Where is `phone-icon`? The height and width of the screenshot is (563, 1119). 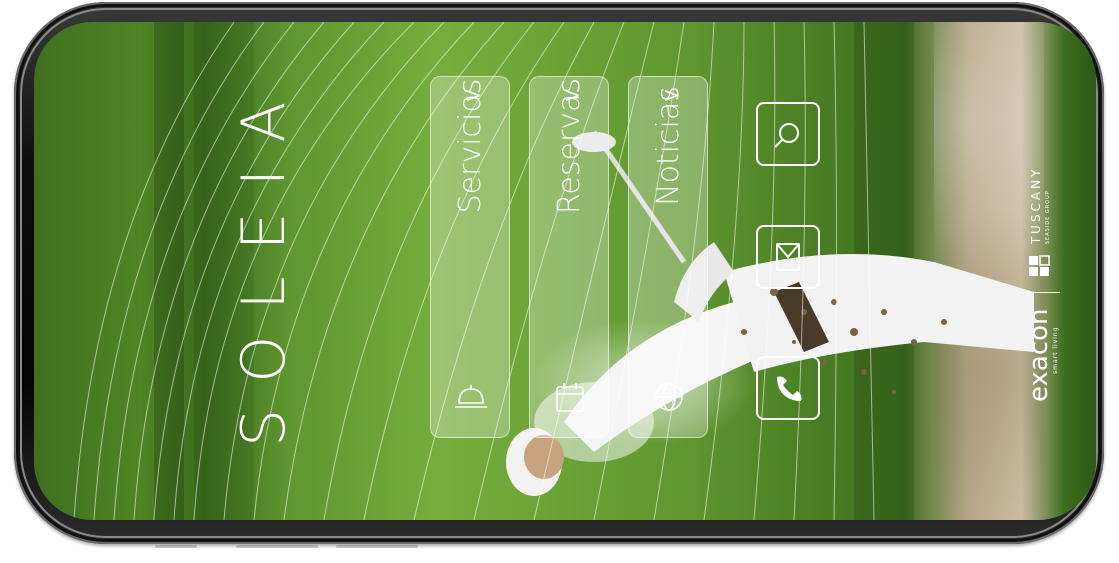
phone-icon is located at coordinates (789, 388).